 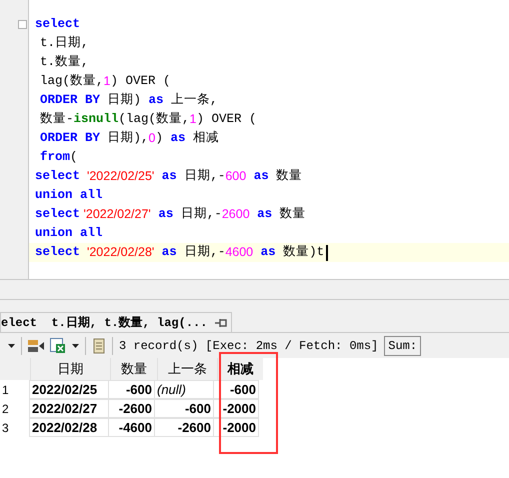 I want to click on scroll-icon, so click(x=99, y=346).